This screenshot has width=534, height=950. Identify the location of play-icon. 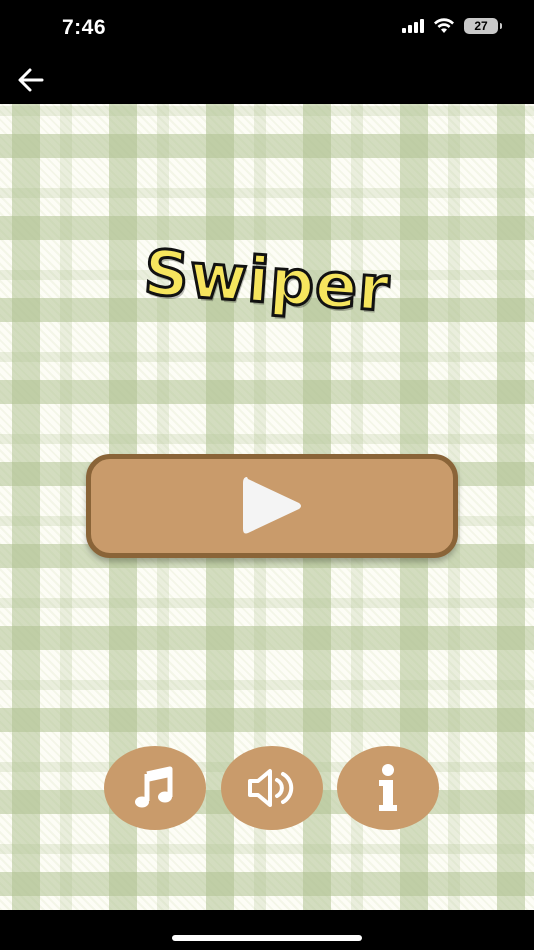
(272, 505).